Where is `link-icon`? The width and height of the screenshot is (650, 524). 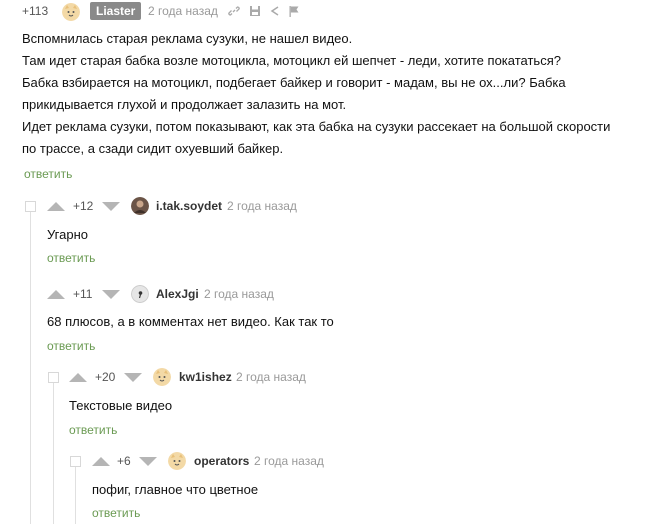 link-icon is located at coordinates (234, 11).